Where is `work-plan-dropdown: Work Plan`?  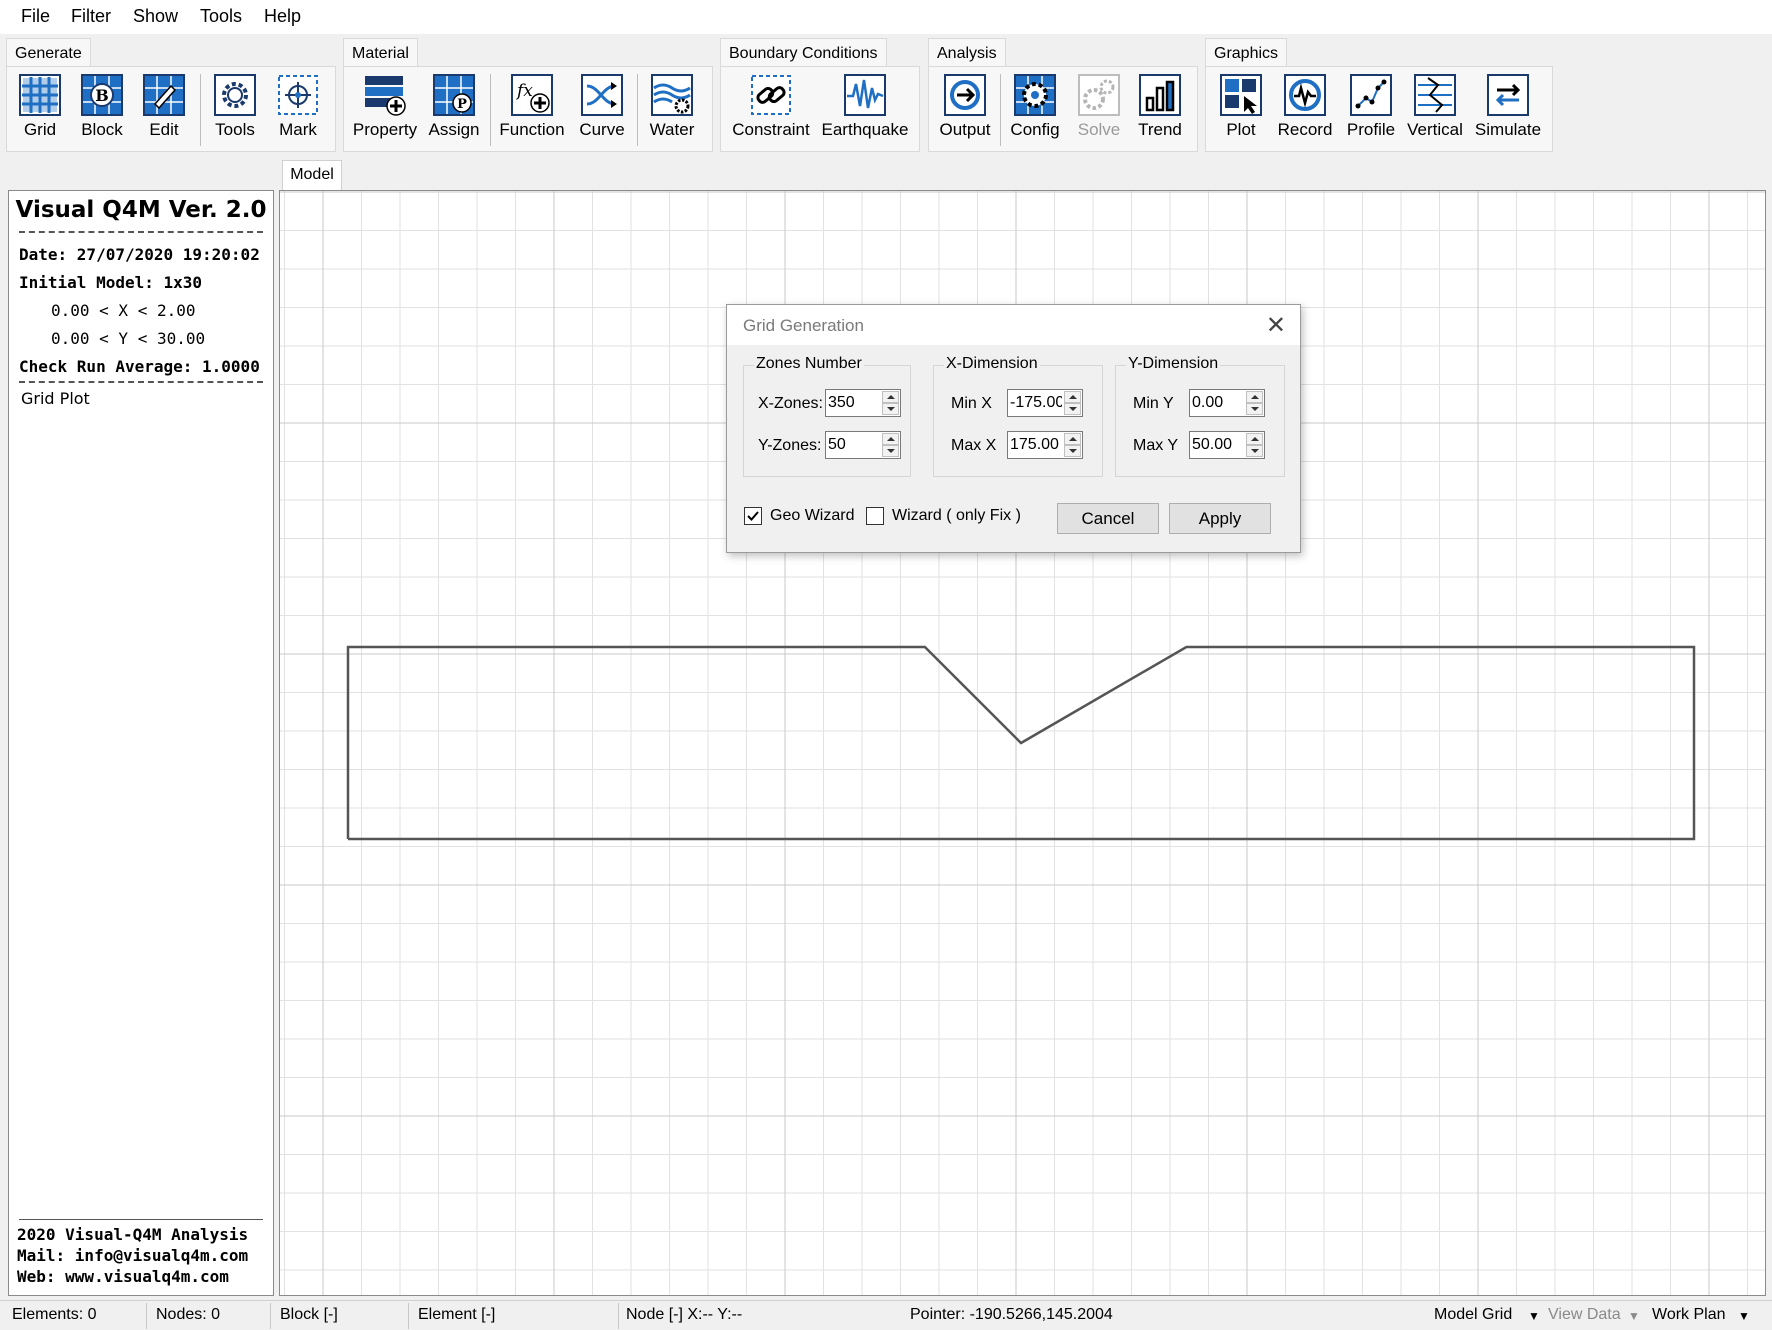
work-plan-dropdown: Work Plan is located at coordinates (1689, 1315).